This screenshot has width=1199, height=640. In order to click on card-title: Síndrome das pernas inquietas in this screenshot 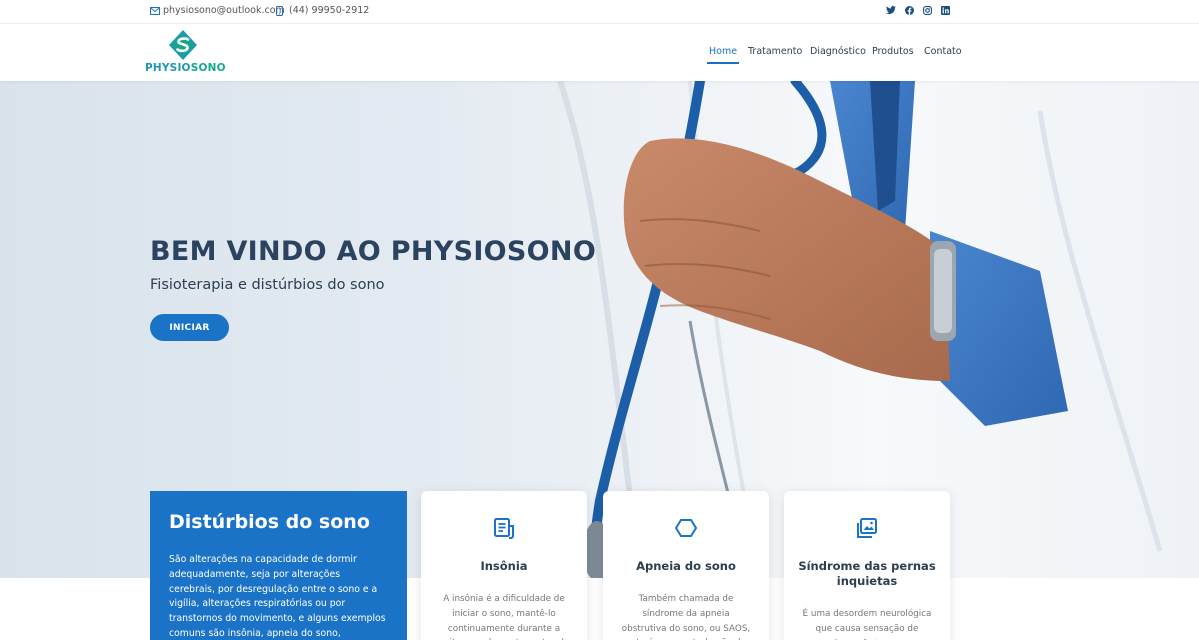, I will do `click(867, 573)`.